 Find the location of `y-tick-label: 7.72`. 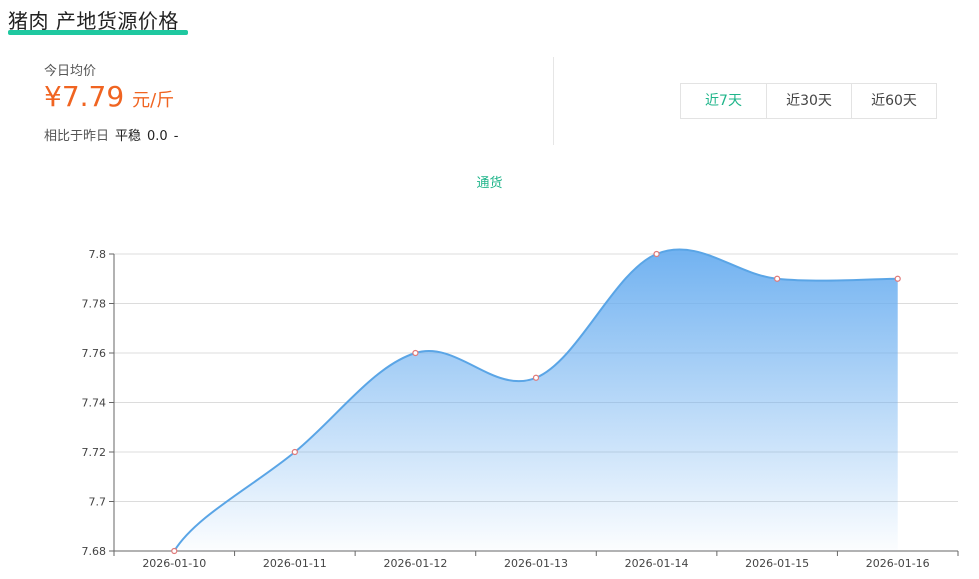

y-tick-label: 7.72 is located at coordinates (94, 452).